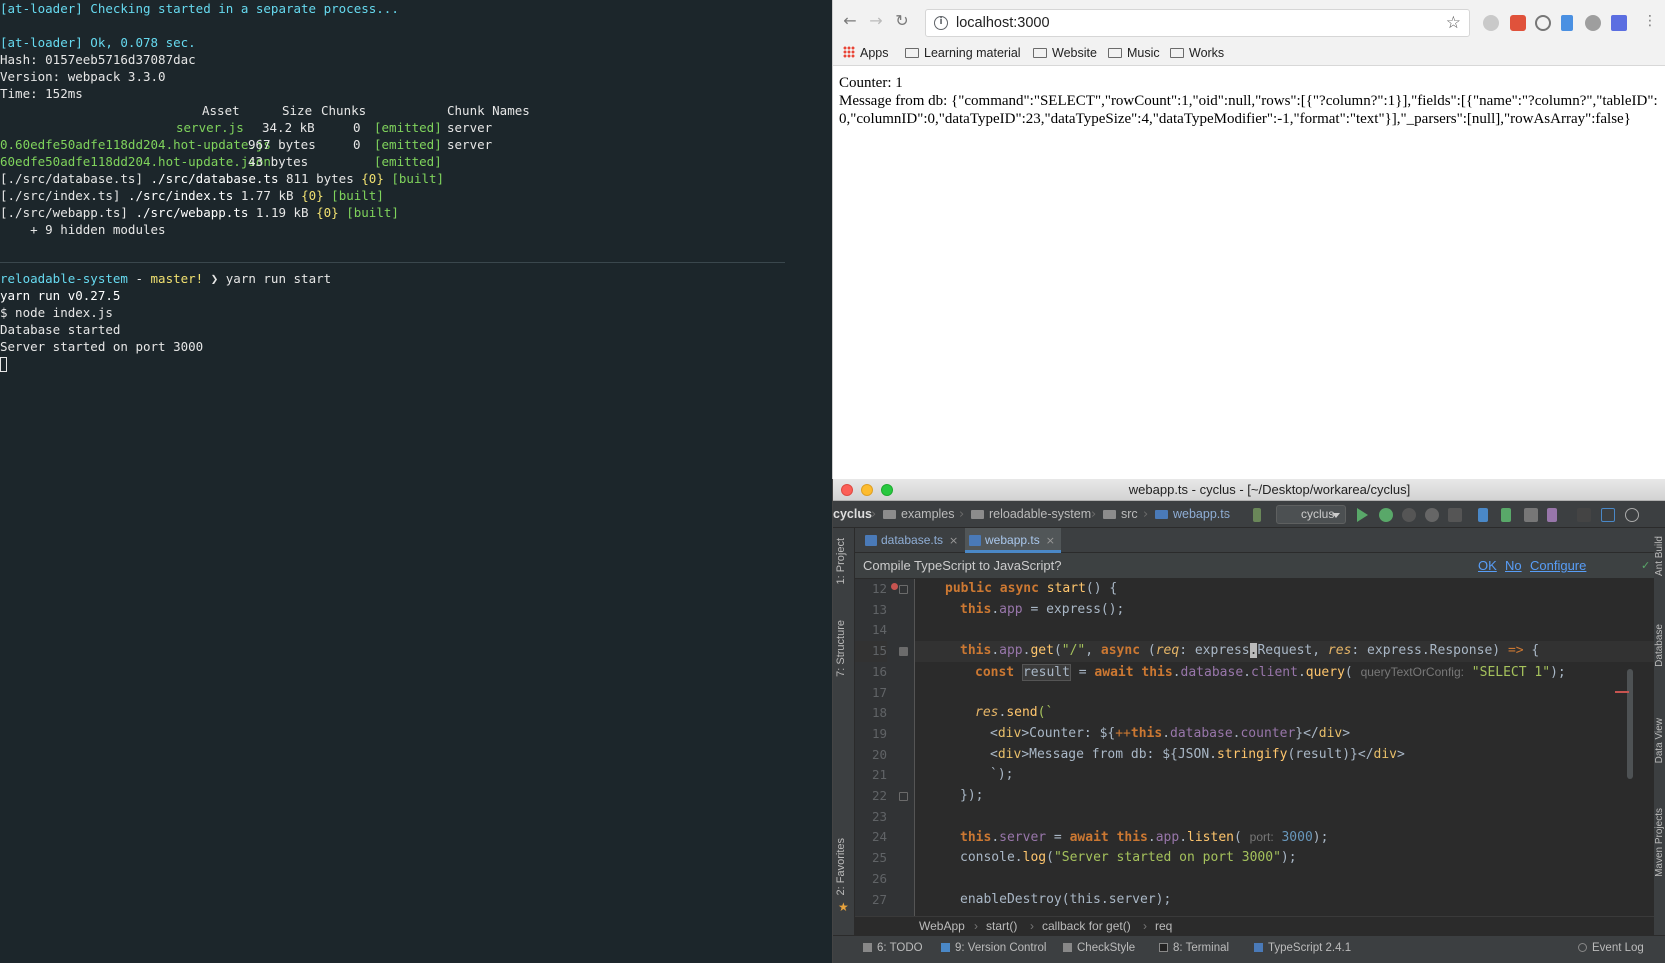 This screenshot has height=963, width=1665. What do you see at coordinates (1659, 645) in the screenshot?
I see `tool-tab-database: Database` at bounding box center [1659, 645].